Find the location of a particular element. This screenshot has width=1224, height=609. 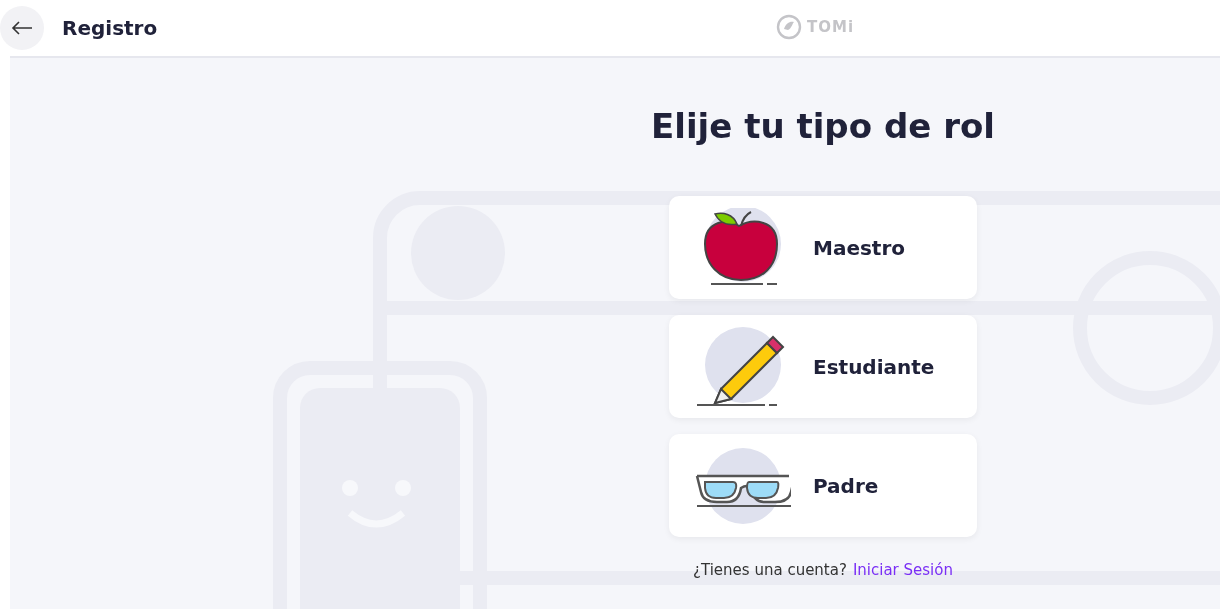

back-button is located at coordinates (22, 28).